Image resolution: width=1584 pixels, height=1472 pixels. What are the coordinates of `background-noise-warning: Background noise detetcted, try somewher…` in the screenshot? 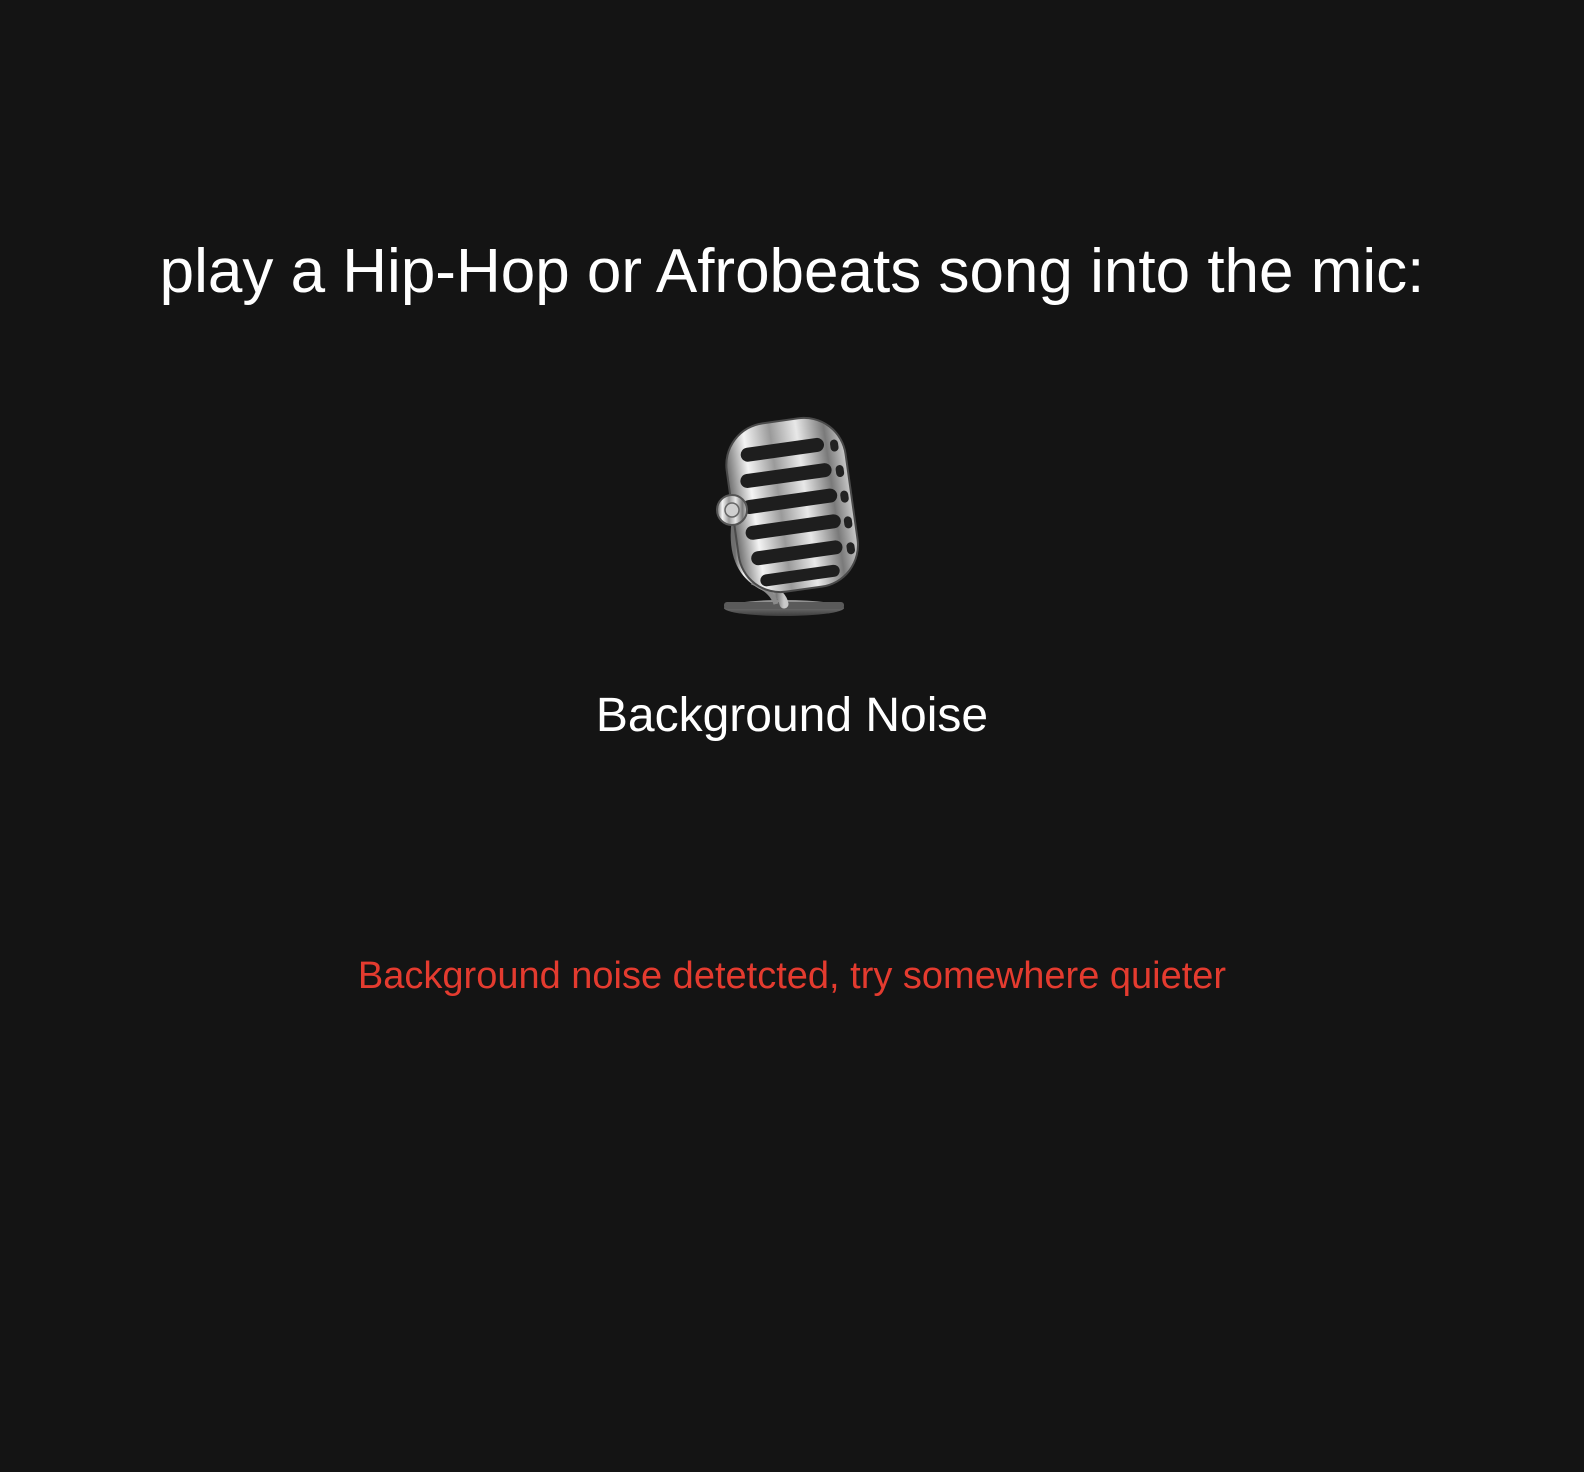 It's located at (792, 976).